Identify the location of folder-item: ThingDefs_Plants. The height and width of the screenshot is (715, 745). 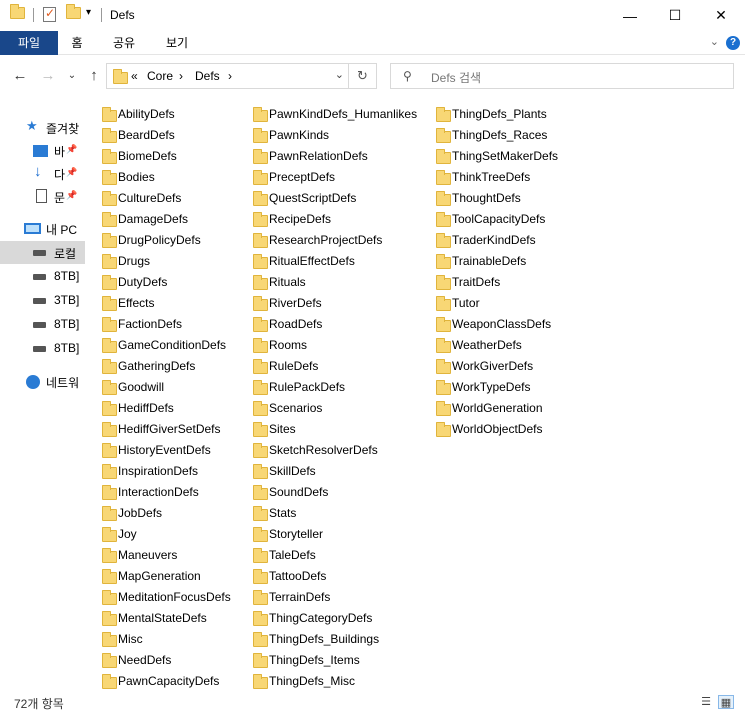
(501, 114).